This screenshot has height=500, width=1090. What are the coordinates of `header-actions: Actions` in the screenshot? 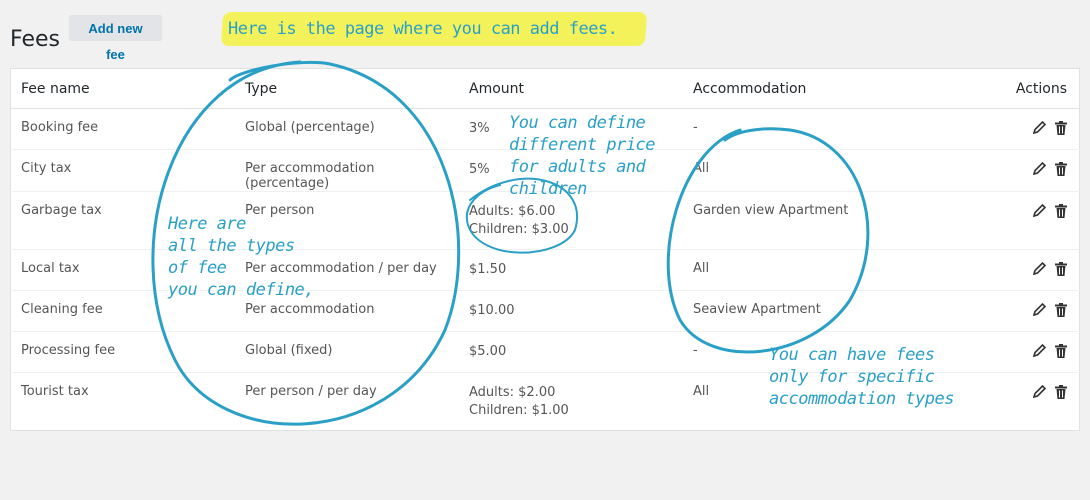 It's located at (1031, 88).